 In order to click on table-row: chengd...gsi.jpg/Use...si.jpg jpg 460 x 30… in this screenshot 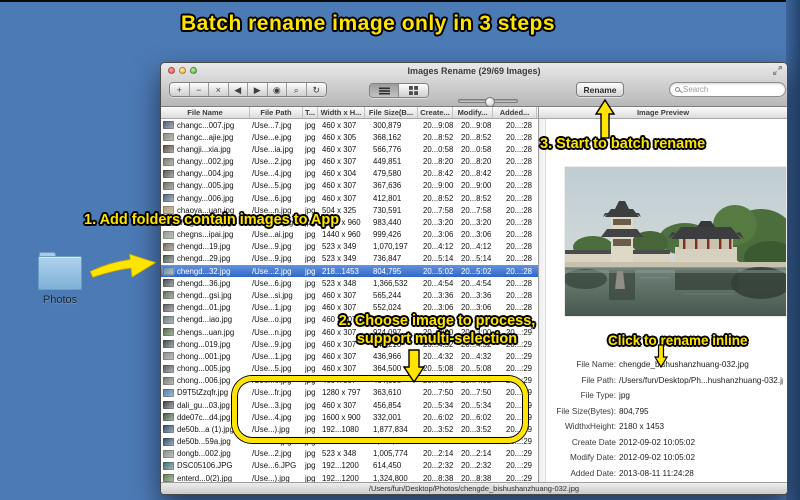, I will do `click(349, 295)`.